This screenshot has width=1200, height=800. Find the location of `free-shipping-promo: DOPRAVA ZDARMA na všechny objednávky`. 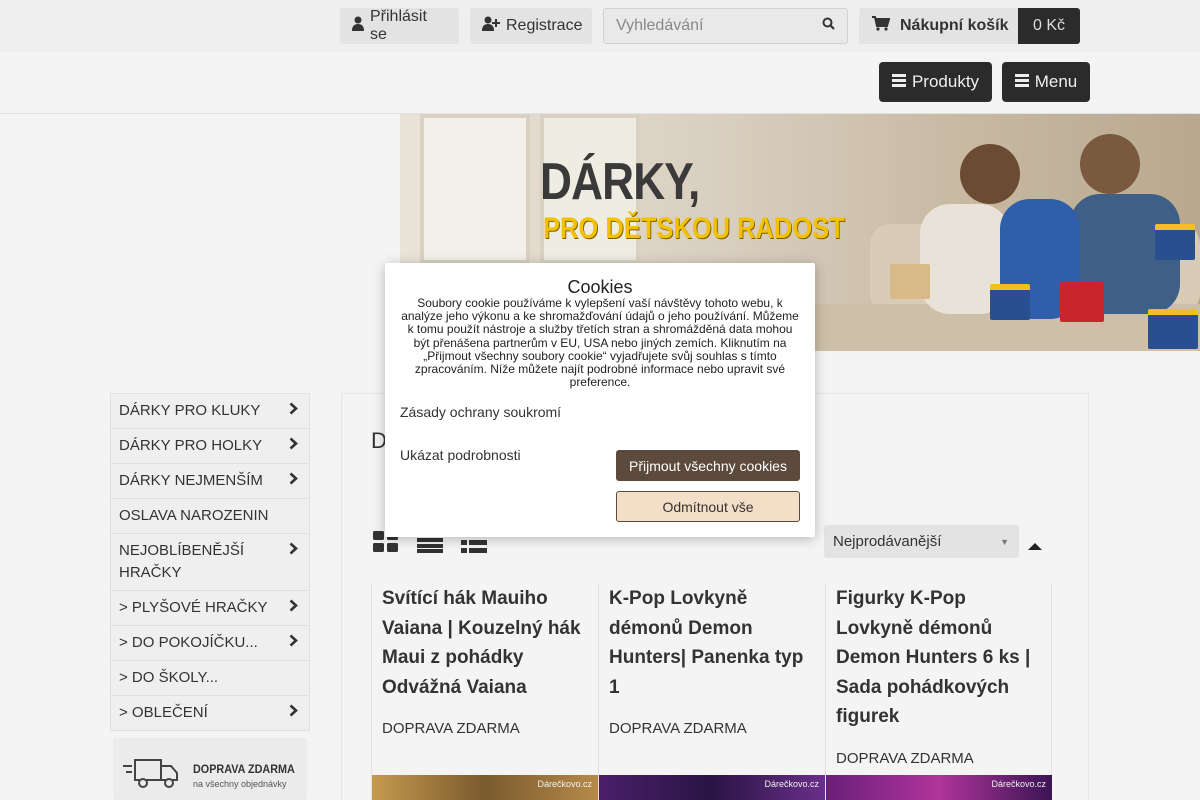

free-shipping-promo: DOPRAVA ZDARMA na všechny objednávky is located at coordinates (210, 769).